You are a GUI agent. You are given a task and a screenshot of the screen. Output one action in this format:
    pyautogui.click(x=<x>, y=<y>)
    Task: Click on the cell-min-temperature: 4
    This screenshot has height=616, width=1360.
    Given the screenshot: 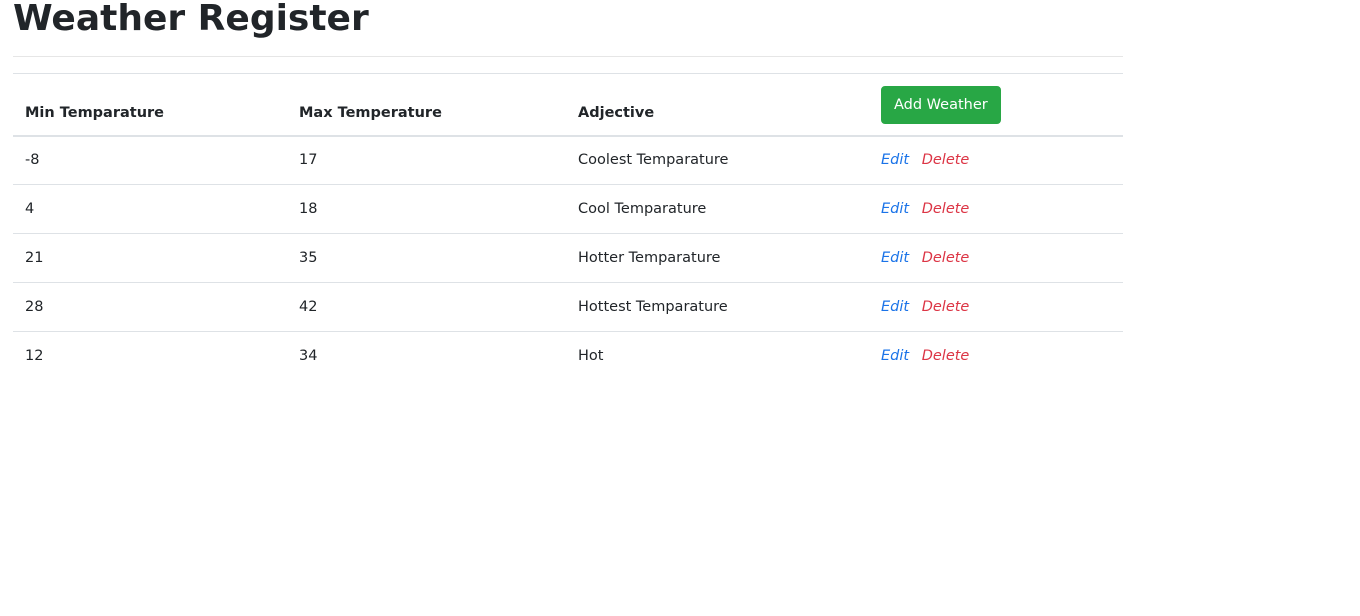 What is the action you would take?
    pyautogui.click(x=150, y=209)
    